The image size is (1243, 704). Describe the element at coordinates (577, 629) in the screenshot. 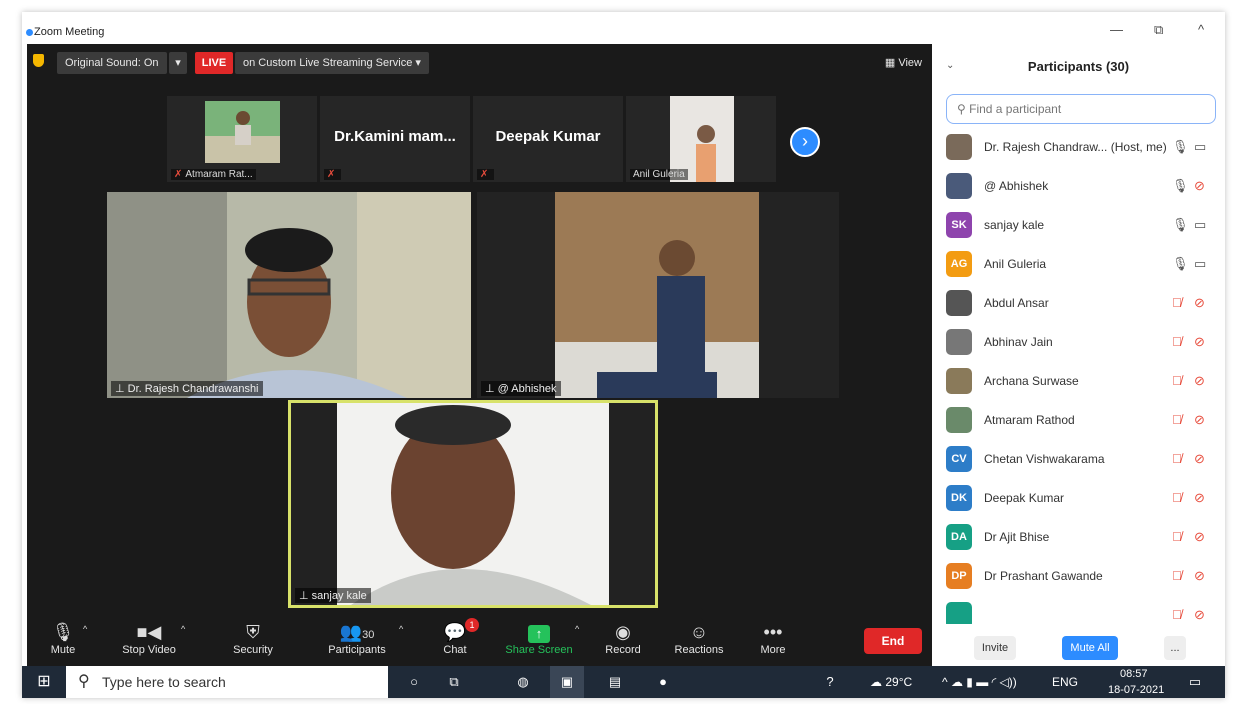

I see `share-options-caret: ^` at that location.